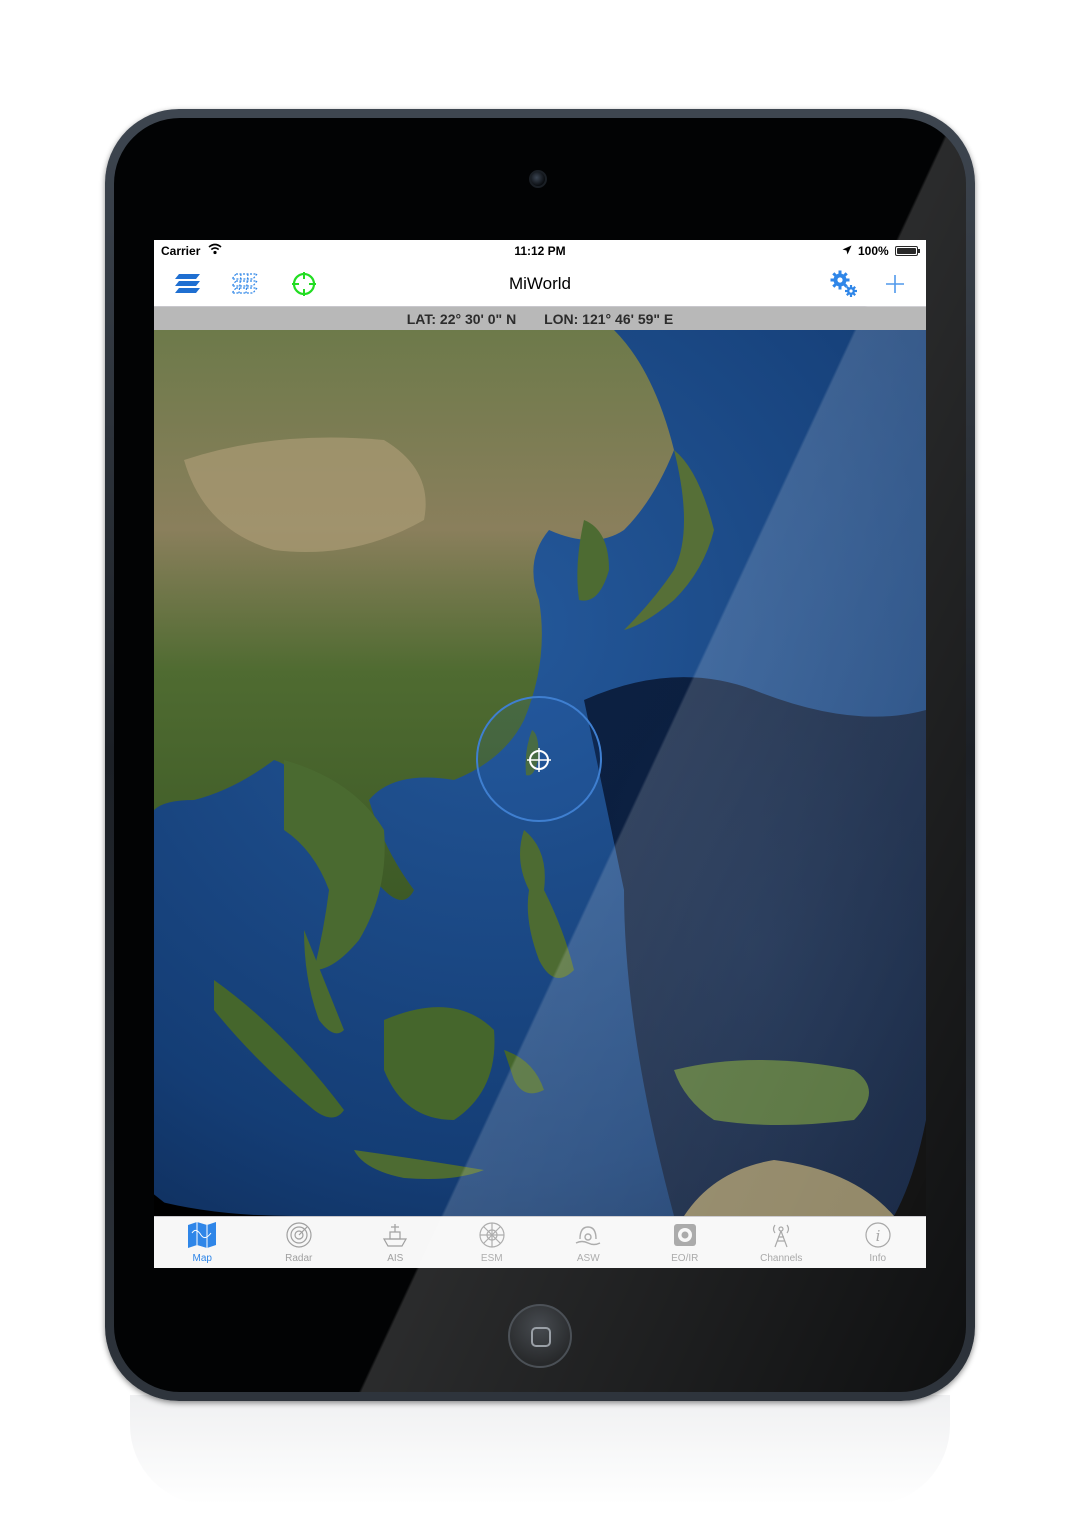  What do you see at coordinates (873, 251) in the screenshot?
I see `battery-percent: 100%` at bounding box center [873, 251].